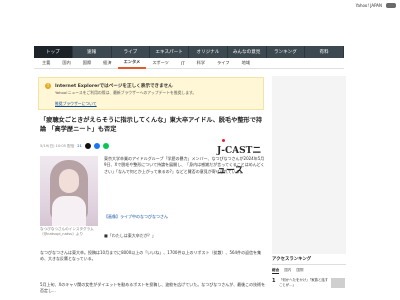 The height and width of the screenshot is (300, 400). Describe the element at coordinates (338, 283) in the screenshot. I see `ranking-thumbnail` at that location.